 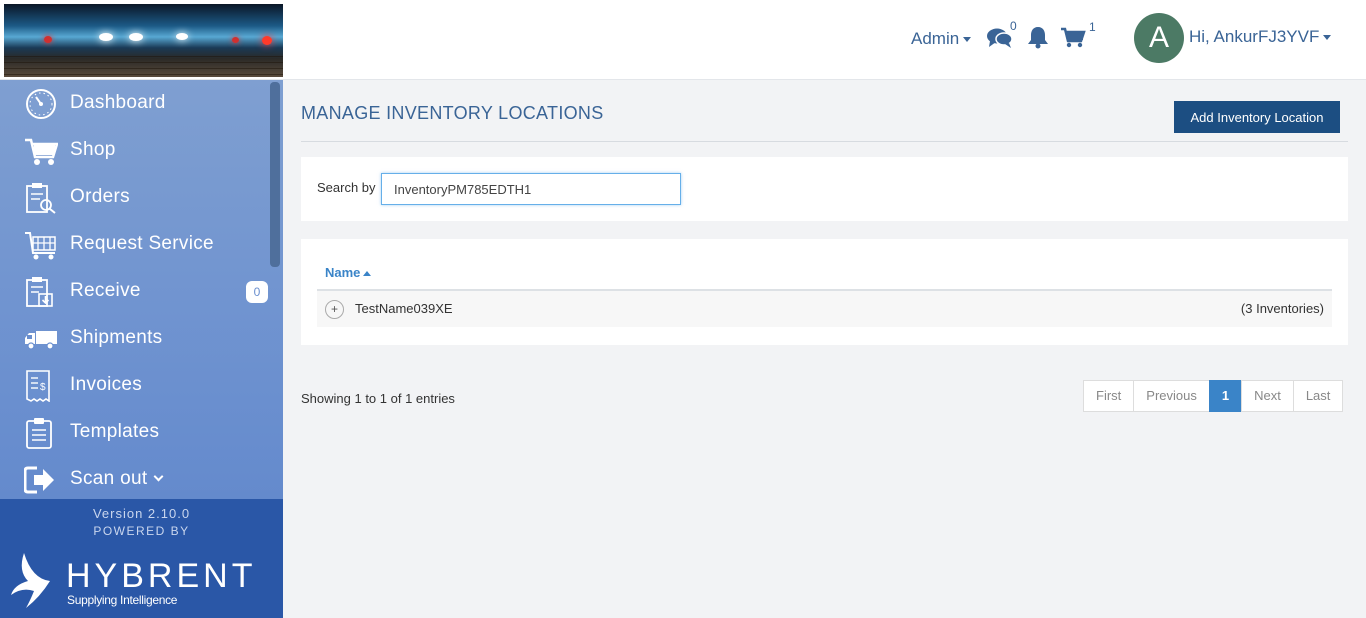 I want to click on sidebar-item-scan-out: Scan out, so click(x=134, y=479).